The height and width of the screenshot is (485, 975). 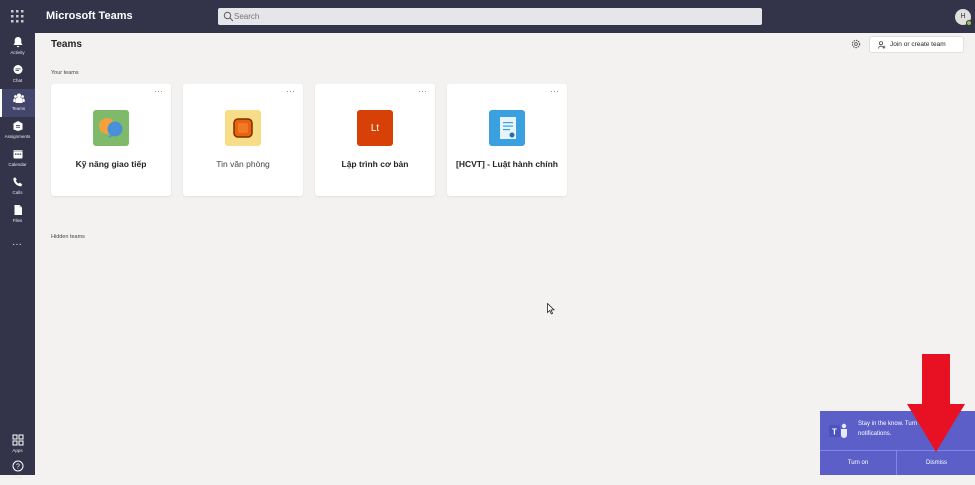 I want to click on avatar: H, so click(x=963, y=17).